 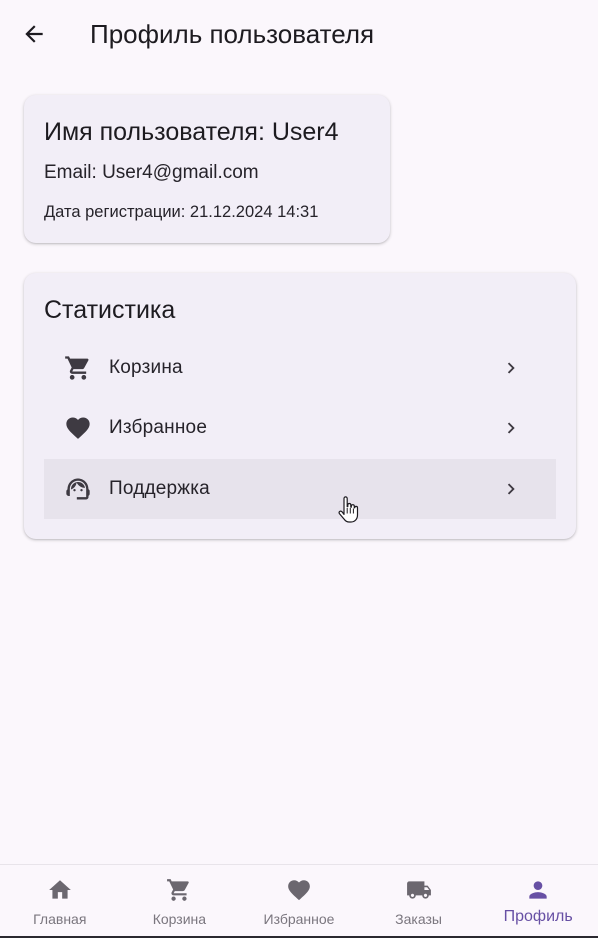 What do you see at coordinates (146, 367) in the screenshot?
I see `stats-item-label: Корзина` at bounding box center [146, 367].